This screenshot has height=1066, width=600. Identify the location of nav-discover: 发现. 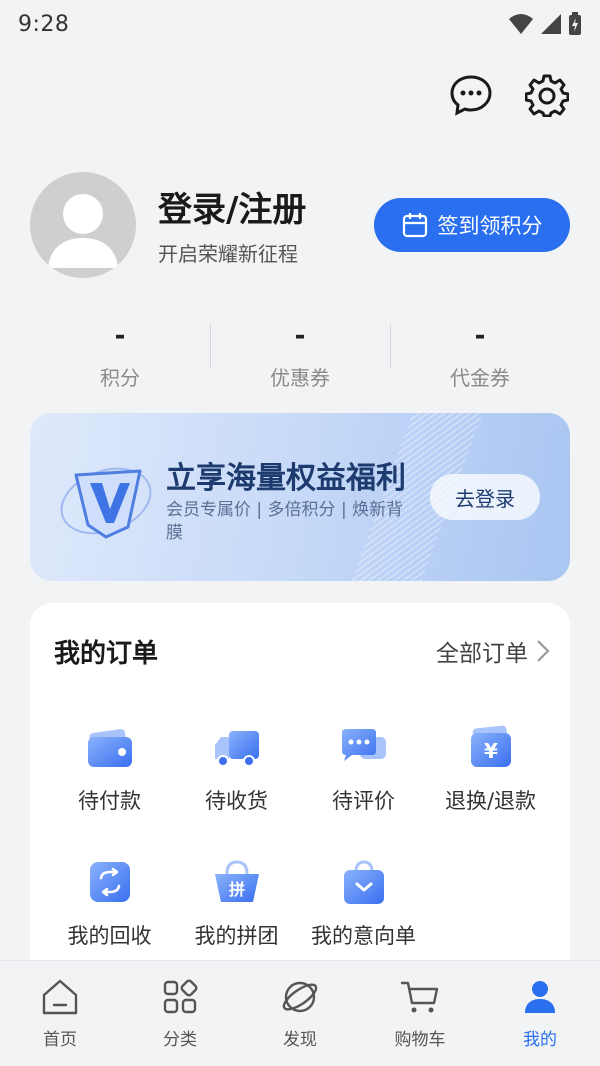
(300, 1013).